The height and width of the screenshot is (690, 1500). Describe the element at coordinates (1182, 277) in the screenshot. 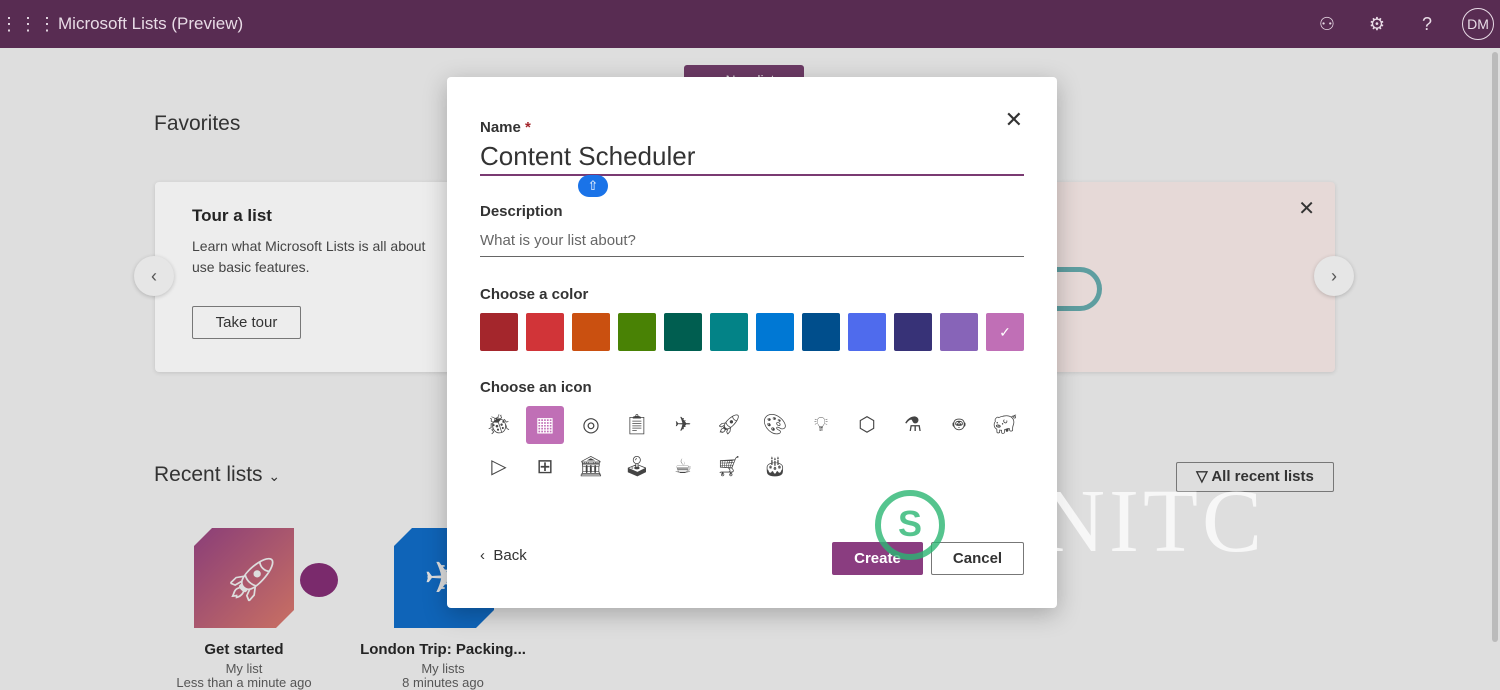

I see `promo-card: ✕` at that location.